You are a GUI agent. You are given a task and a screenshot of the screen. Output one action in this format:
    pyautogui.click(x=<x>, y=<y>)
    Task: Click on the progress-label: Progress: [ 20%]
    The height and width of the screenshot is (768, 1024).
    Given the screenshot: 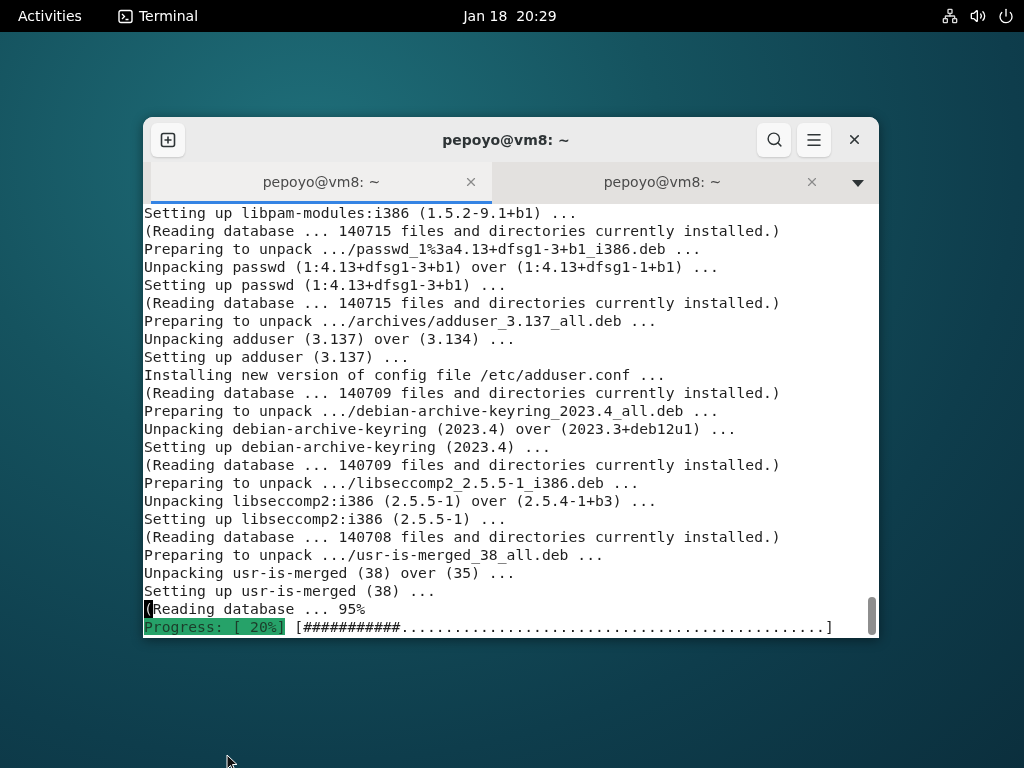 What is the action you would take?
    pyautogui.click(x=215, y=626)
    